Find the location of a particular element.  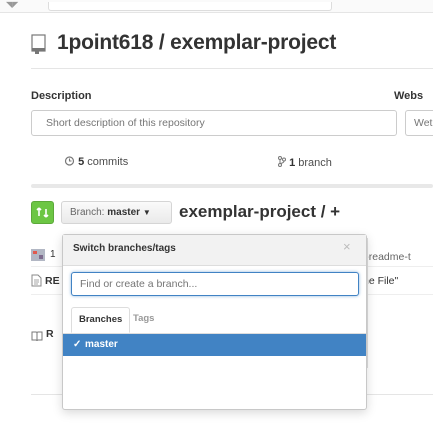

top-strip: ◥◤ is located at coordinates (216, 6).